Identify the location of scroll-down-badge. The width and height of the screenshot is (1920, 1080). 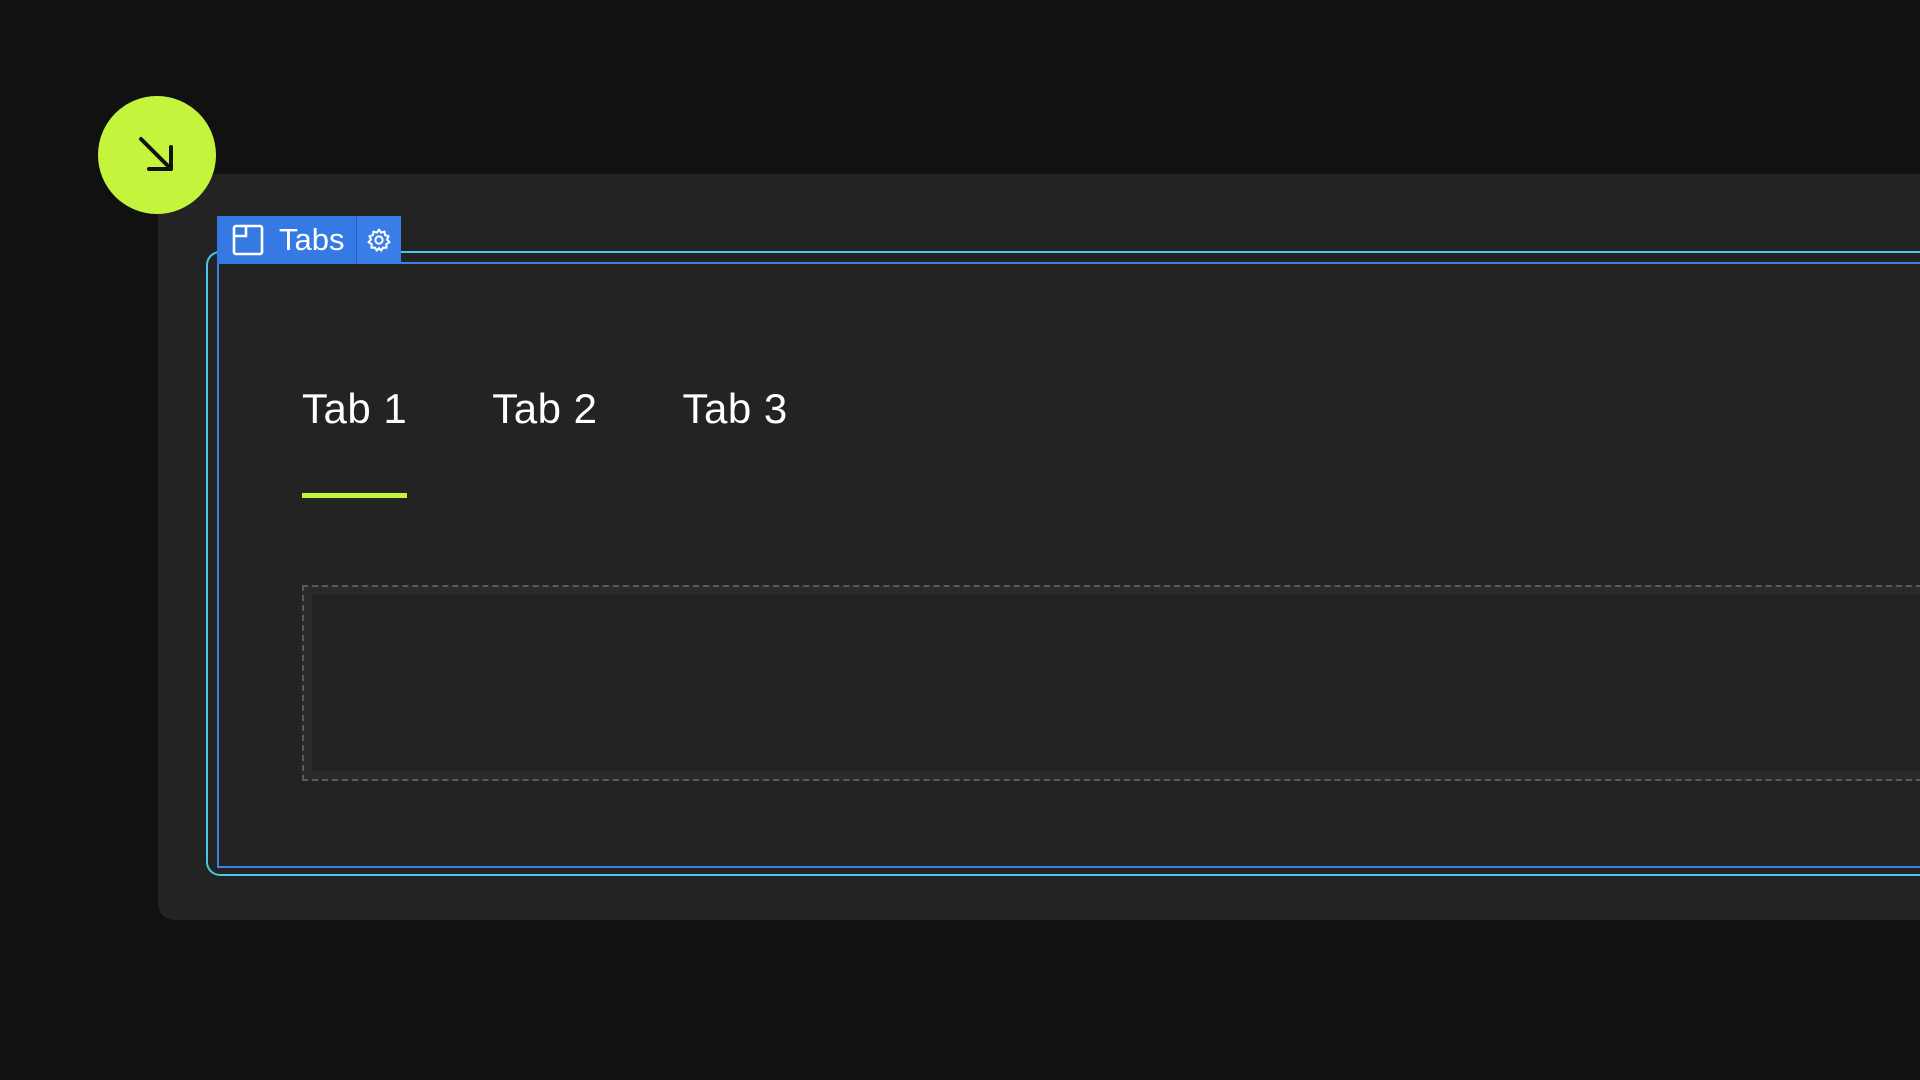
(157, 155).